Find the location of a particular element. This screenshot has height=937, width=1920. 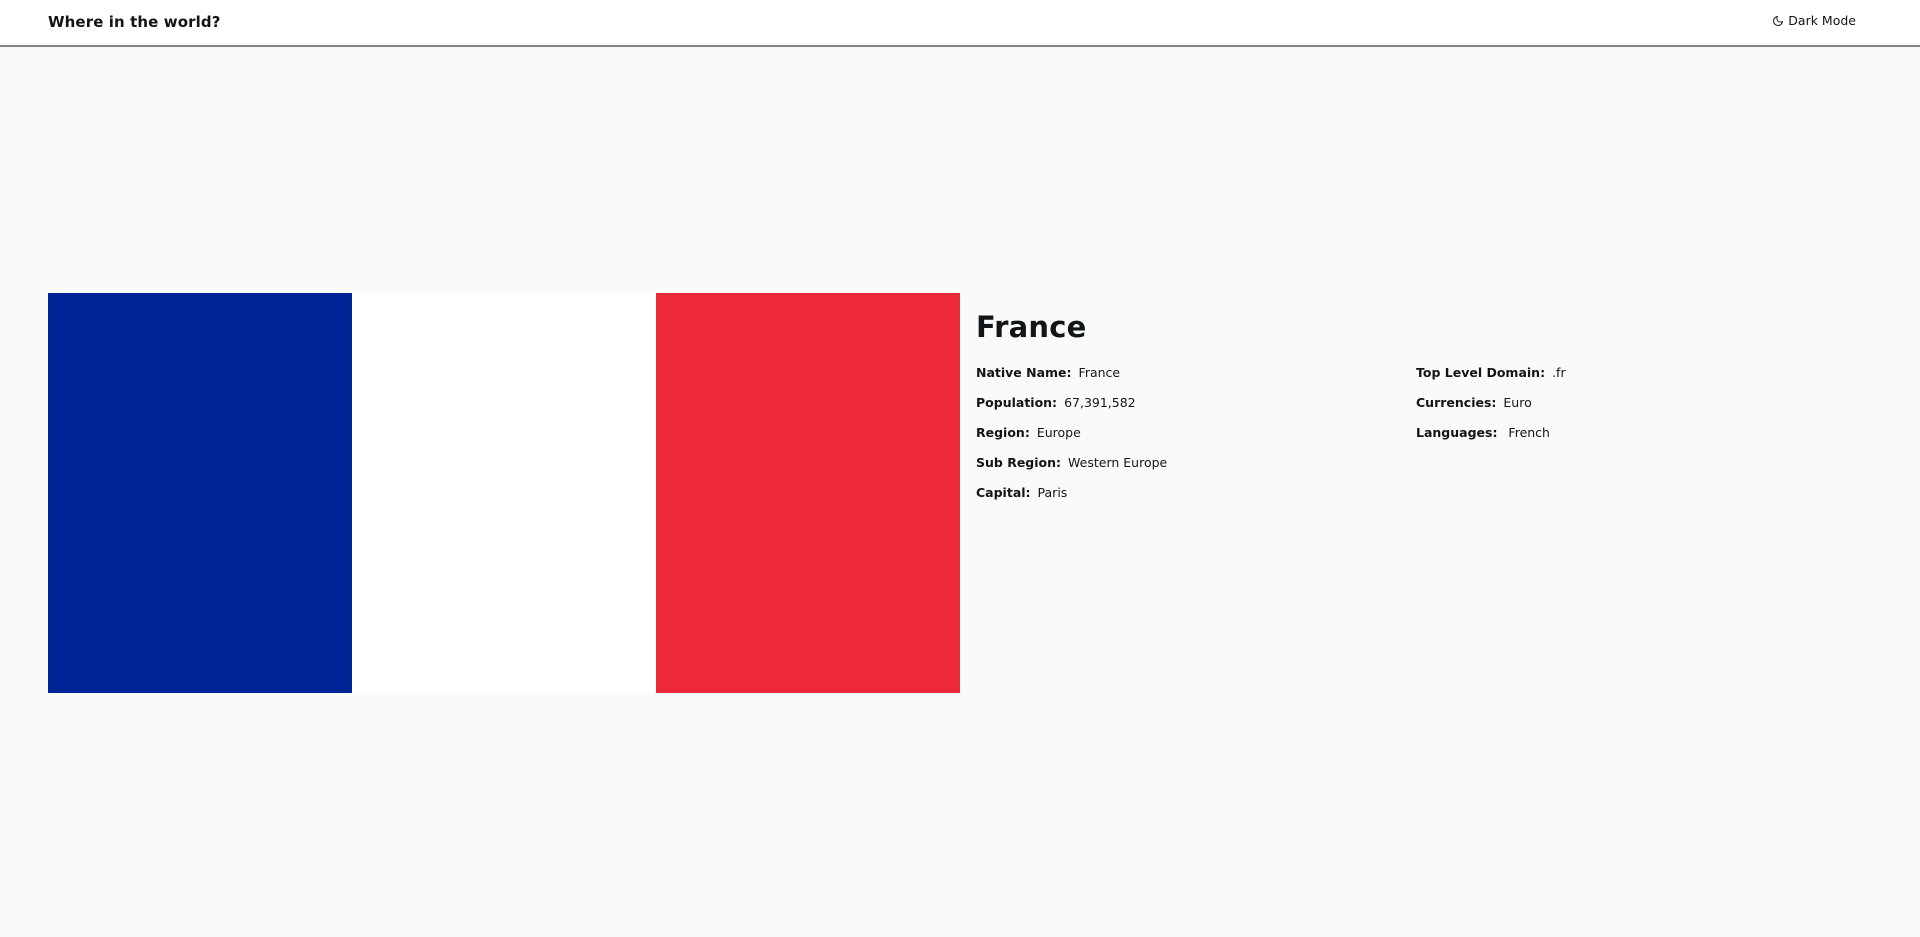

languages-row: Languages: French is located at coordinates (1636, 440).